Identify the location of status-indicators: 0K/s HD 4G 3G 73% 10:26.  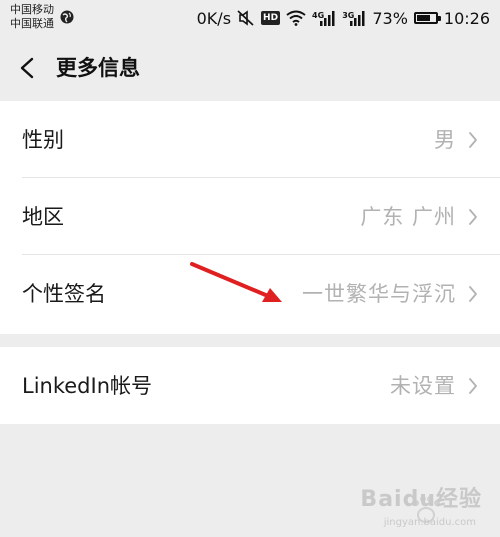
(343, 18).